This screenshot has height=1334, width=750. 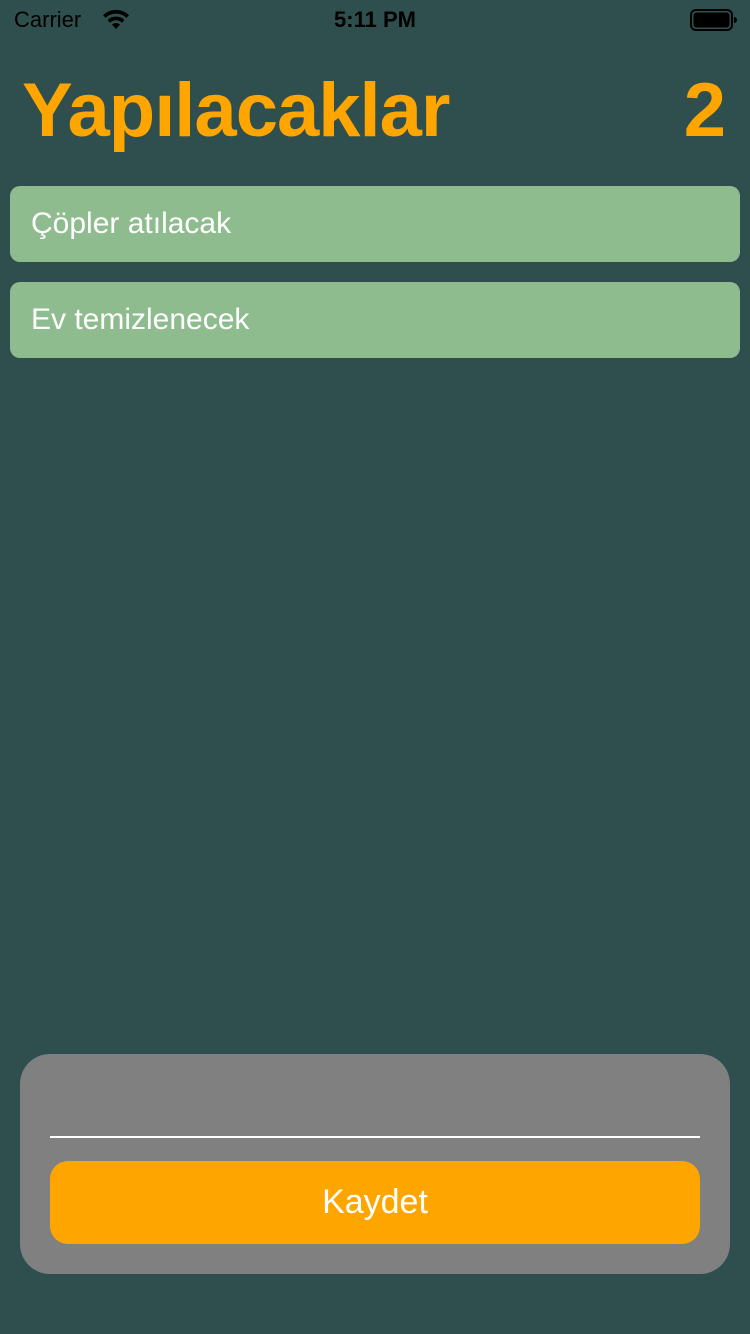 I want to click on todo-item: Çöpler atılacak, so click(x=375, y=224).